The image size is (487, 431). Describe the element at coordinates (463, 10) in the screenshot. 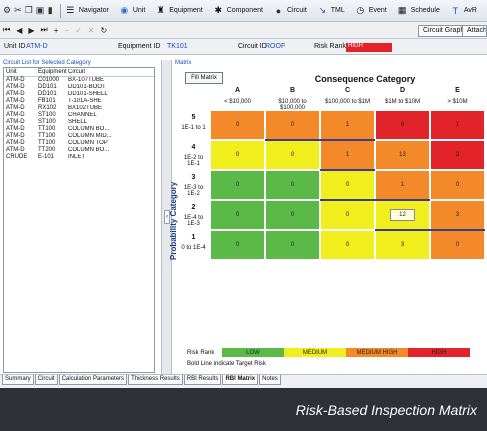

I see `avr-button: T AvR` at that location.